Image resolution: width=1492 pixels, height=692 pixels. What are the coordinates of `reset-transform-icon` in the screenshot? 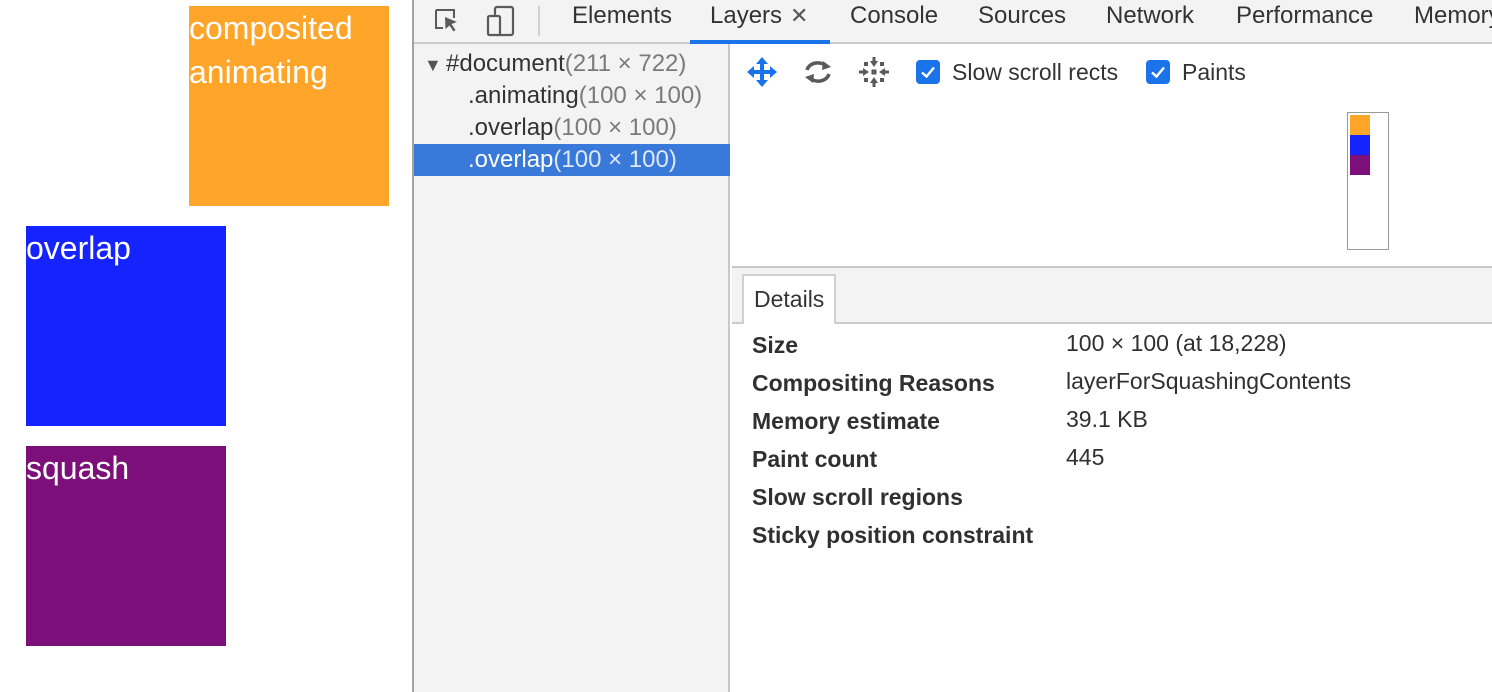 It's located at (874, 72).